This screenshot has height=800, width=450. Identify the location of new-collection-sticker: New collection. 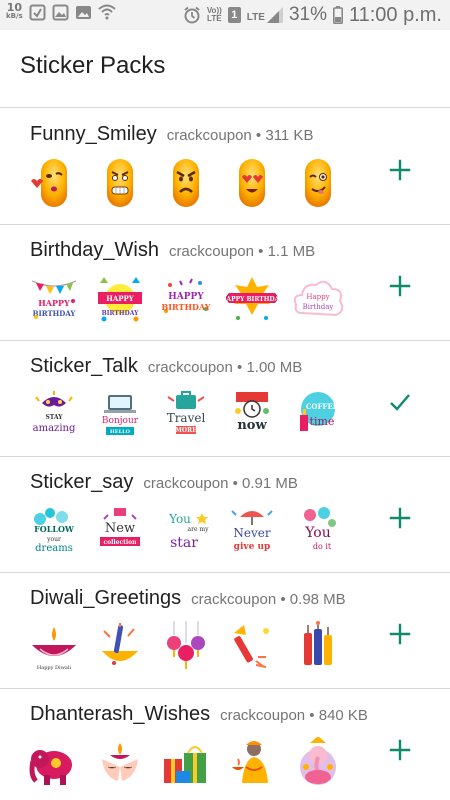
(120, 531).